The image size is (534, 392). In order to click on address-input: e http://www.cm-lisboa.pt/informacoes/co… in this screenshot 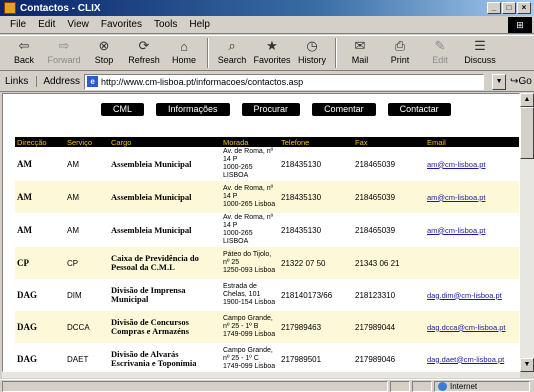, I will do `click(284, 81)`.